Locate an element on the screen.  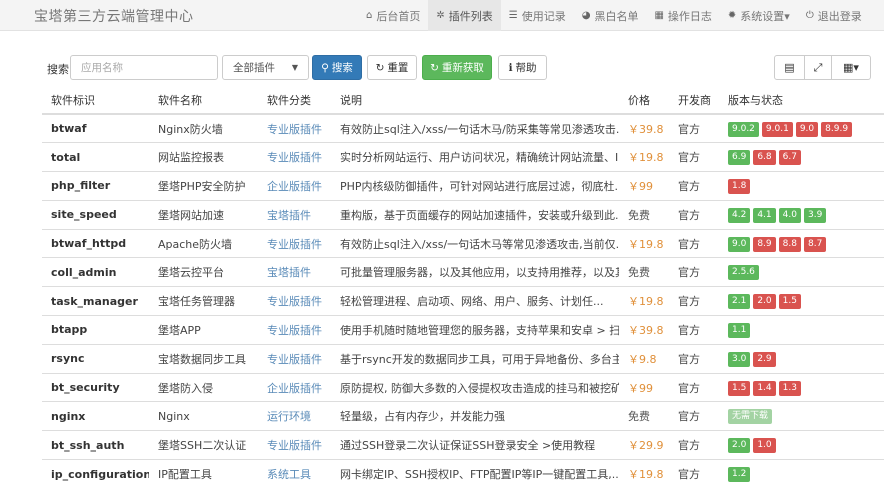
plugin-versions: 2.0 1.0 is located at coordinates (801, 445).